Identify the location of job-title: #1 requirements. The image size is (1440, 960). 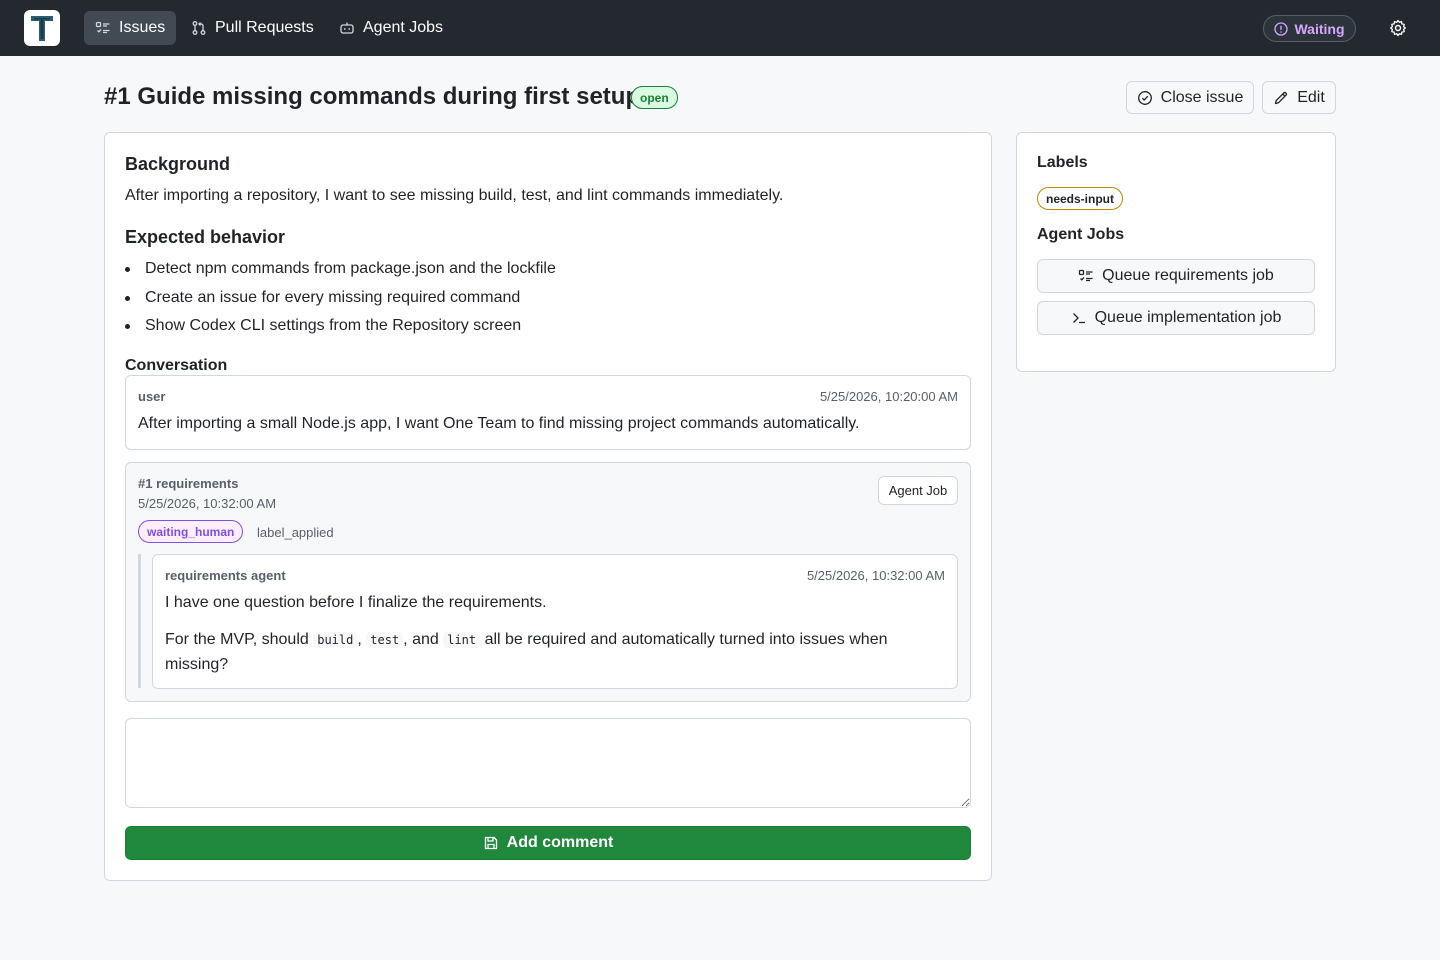
(188, 483).